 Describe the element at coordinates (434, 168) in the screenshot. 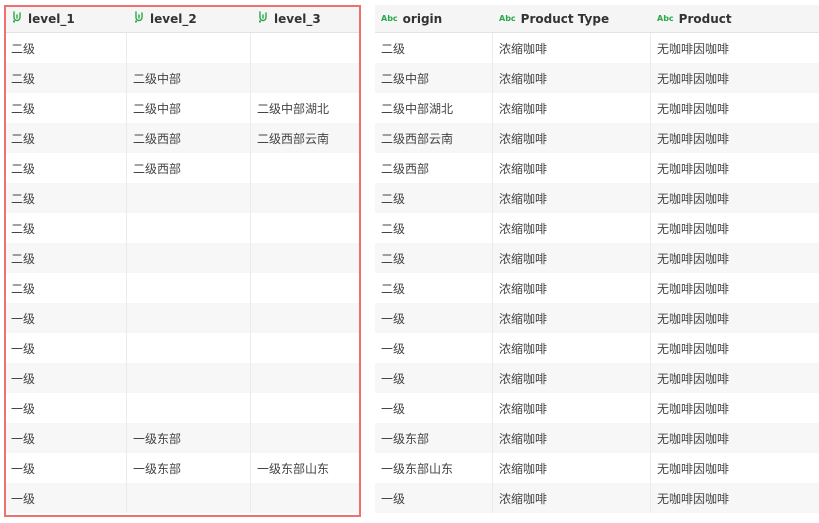

I see `cell-origin: 二级西部` at that location.